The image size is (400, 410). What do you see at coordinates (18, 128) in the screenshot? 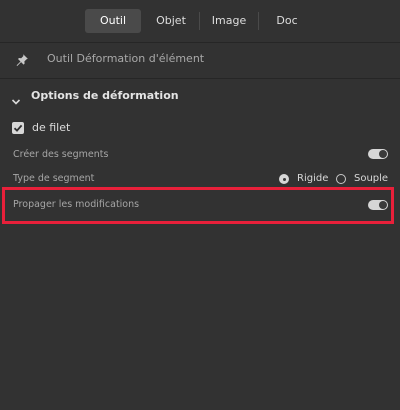
I see `mesh-checkbox` at bounding box center [18, 128].